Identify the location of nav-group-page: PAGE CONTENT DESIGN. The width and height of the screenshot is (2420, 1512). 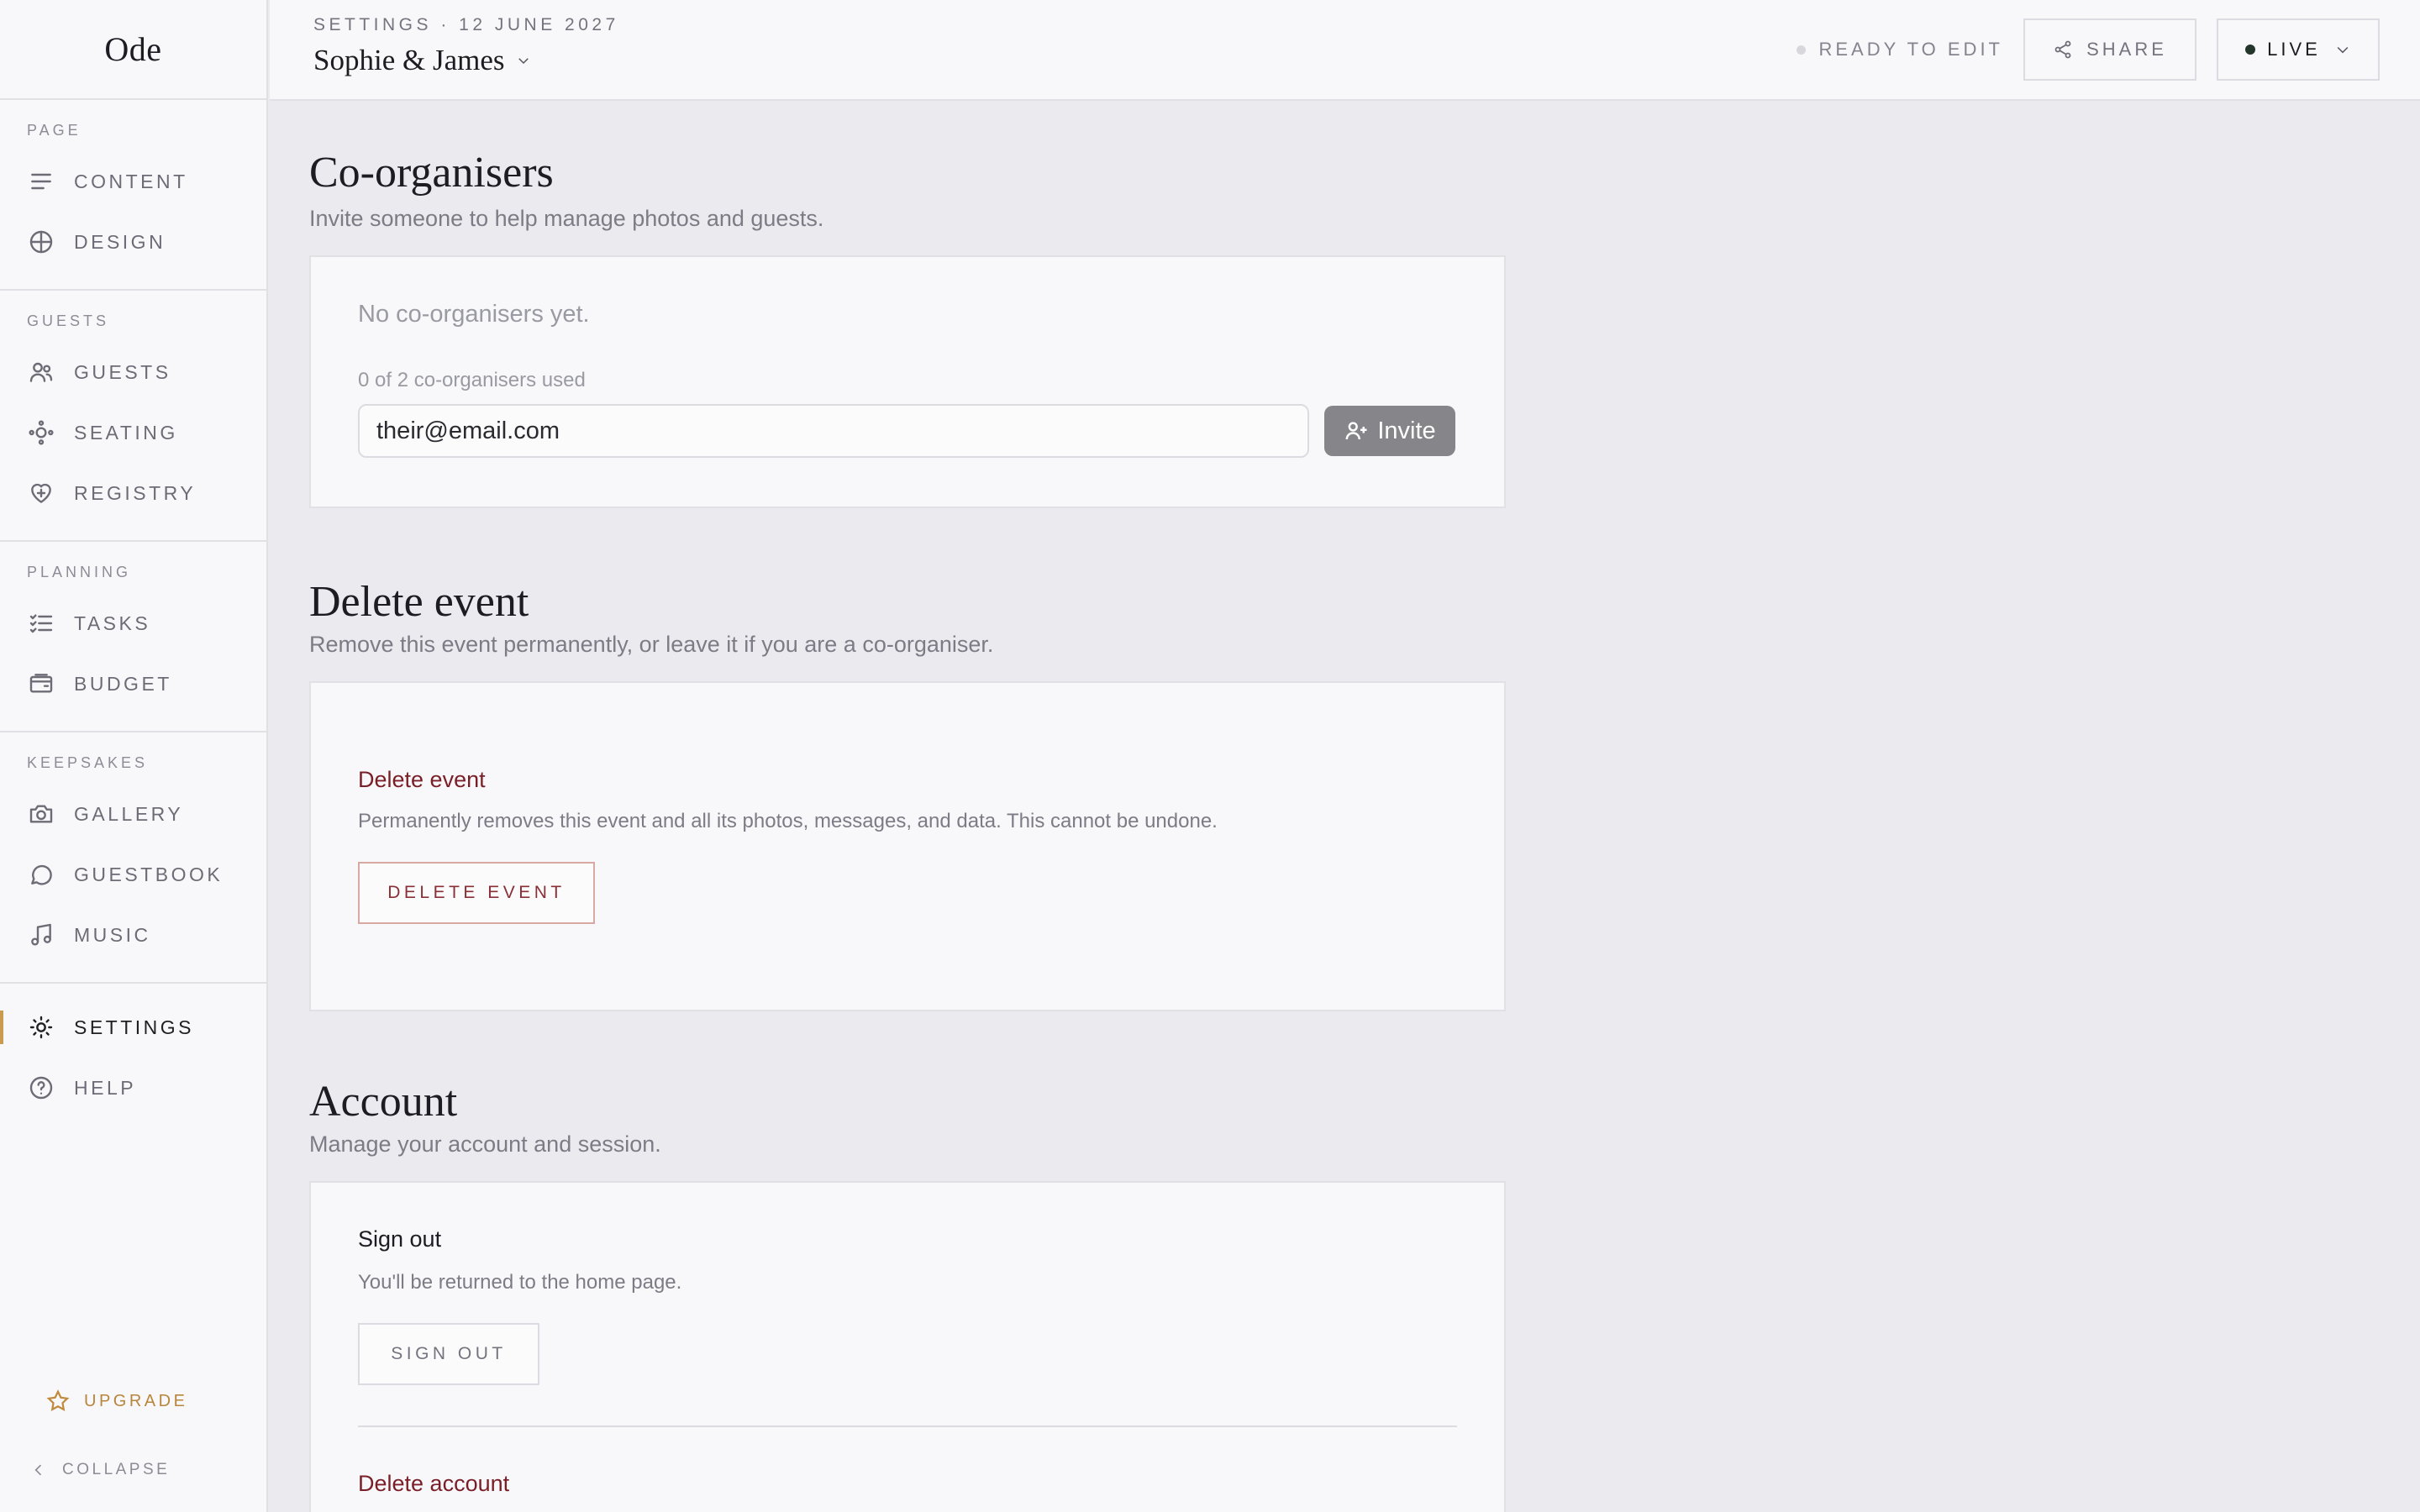
(133, 195).